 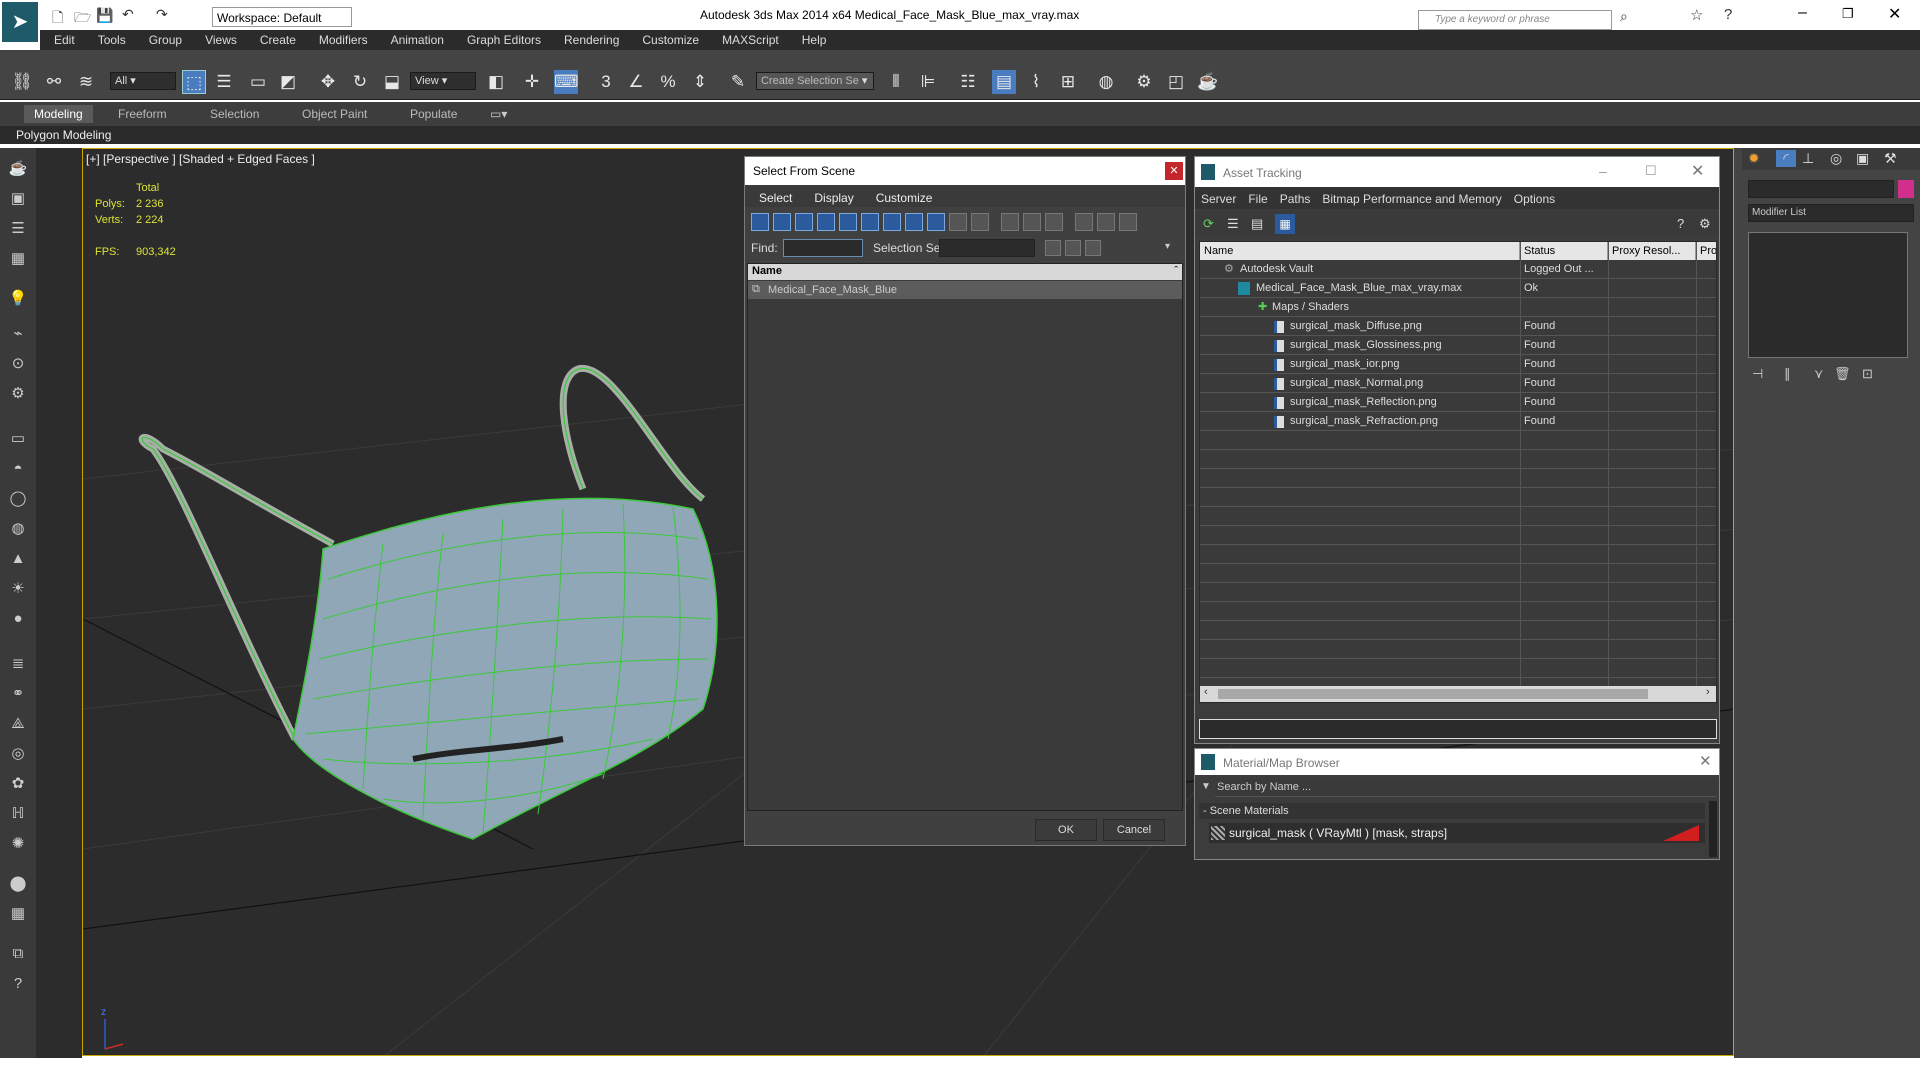 What do you see at coordinates (1458, 345) in the screenshot?
I see `table-row: surgical_mask_Glossiness.png Found` at bounding box center [1458, 345].